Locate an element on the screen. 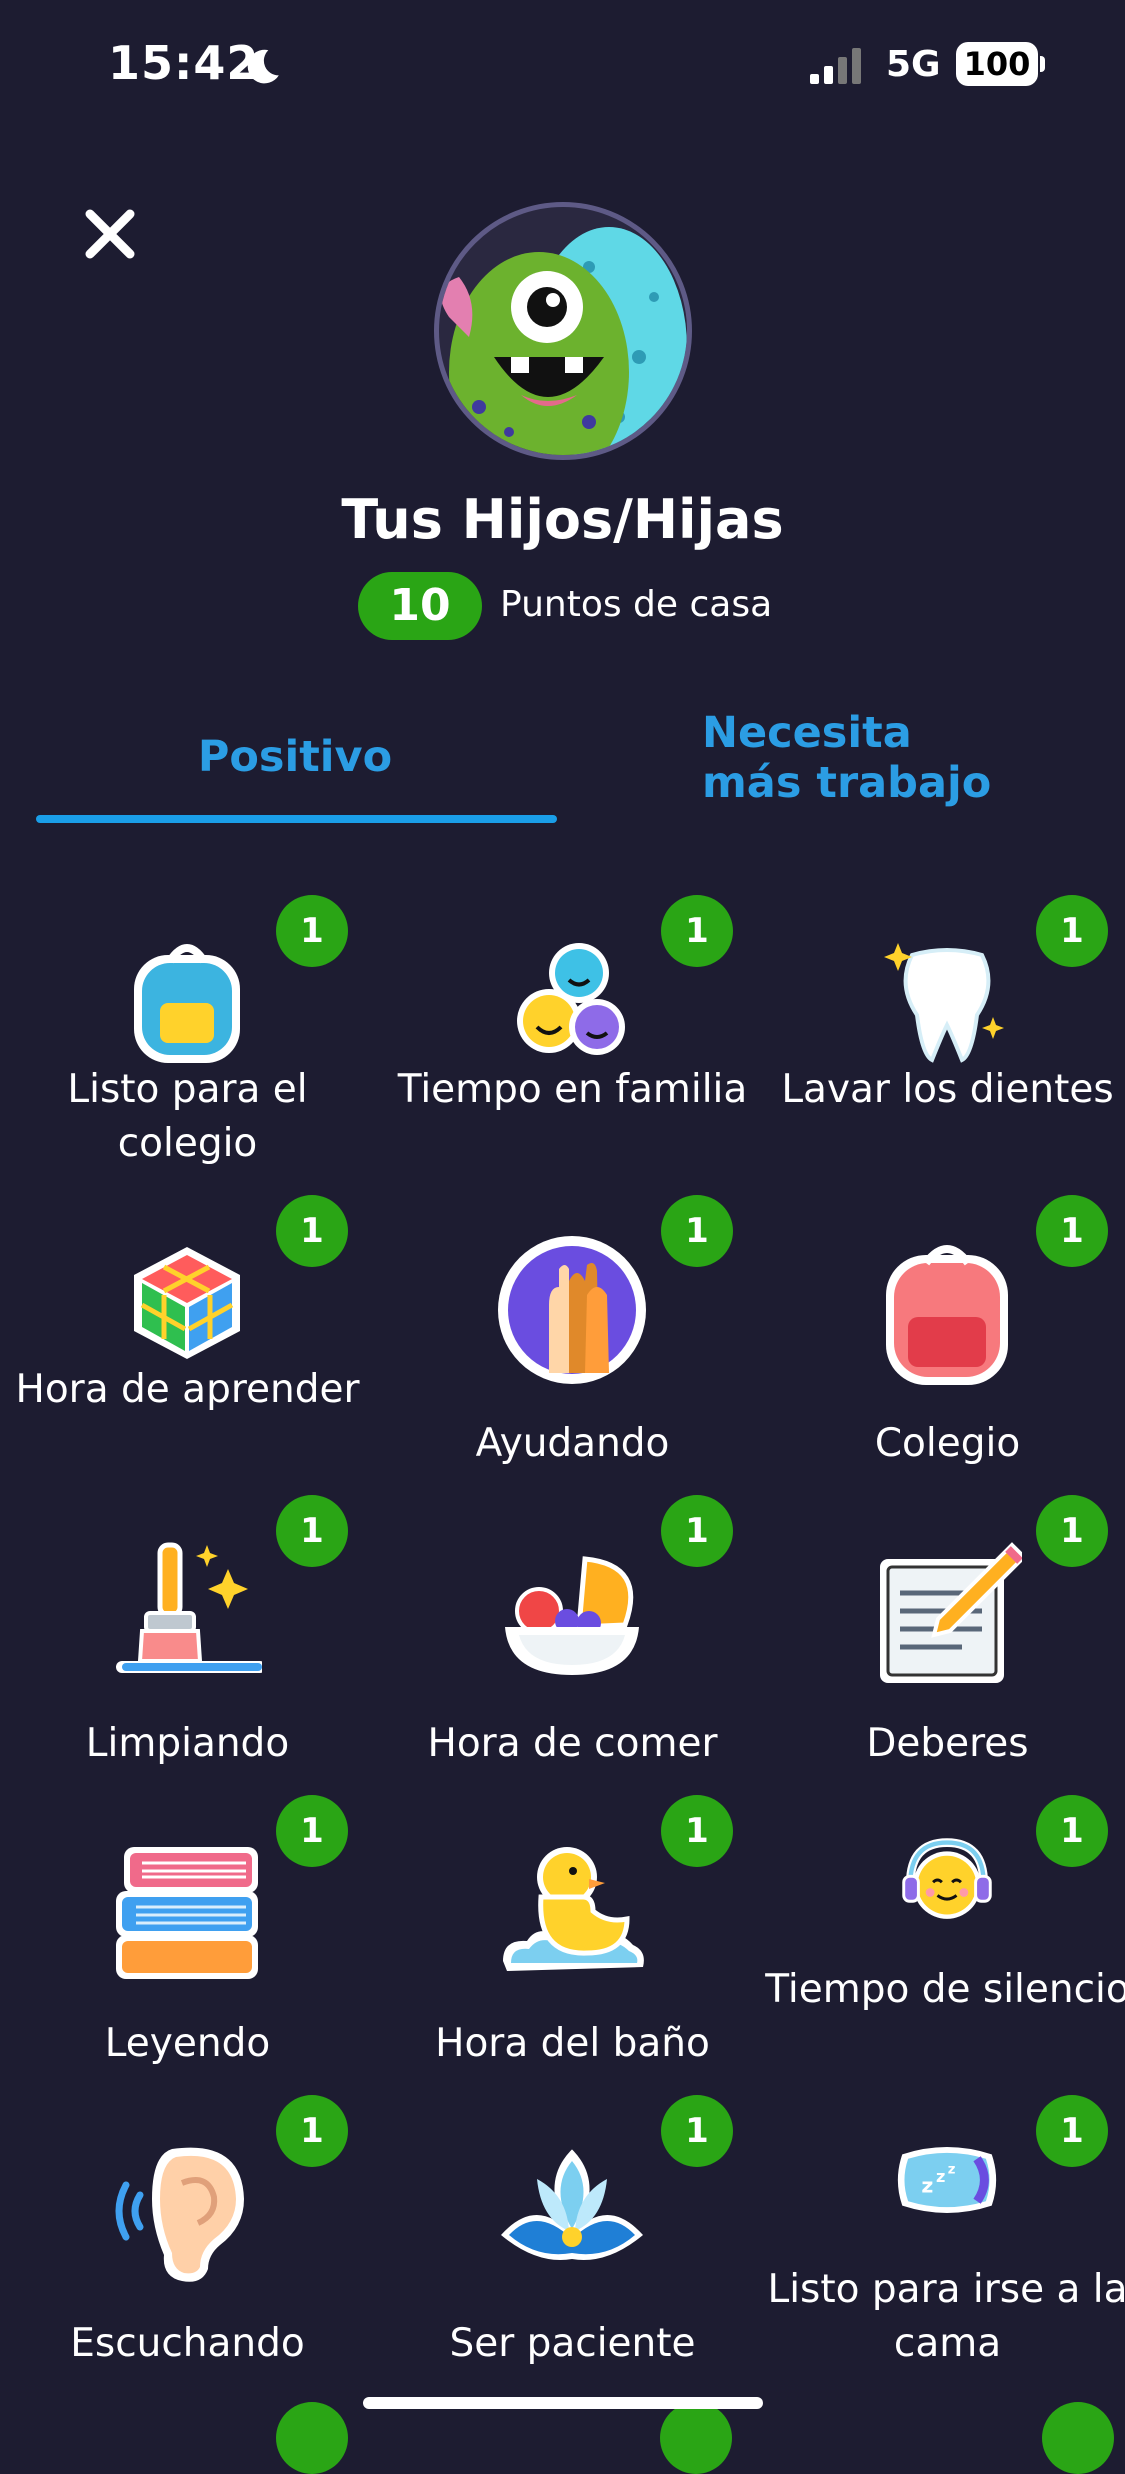 The image size is (1125, 2474). lotus-icon is located at coordinates (572, 2204).